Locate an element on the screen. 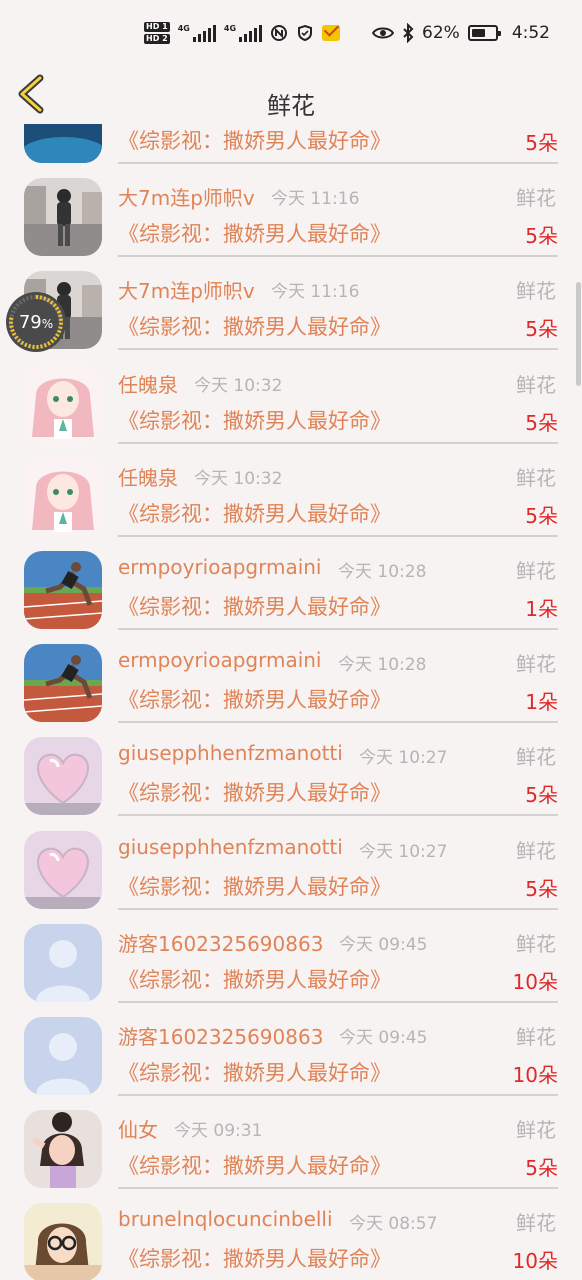 The width and height of the screenshot is (582, 1280). gift-record-row: 任魄泉 今天 10:32 鲜花 《综影视：撒娇男人最好命》 5朵 is located at coordinates (291, 494).